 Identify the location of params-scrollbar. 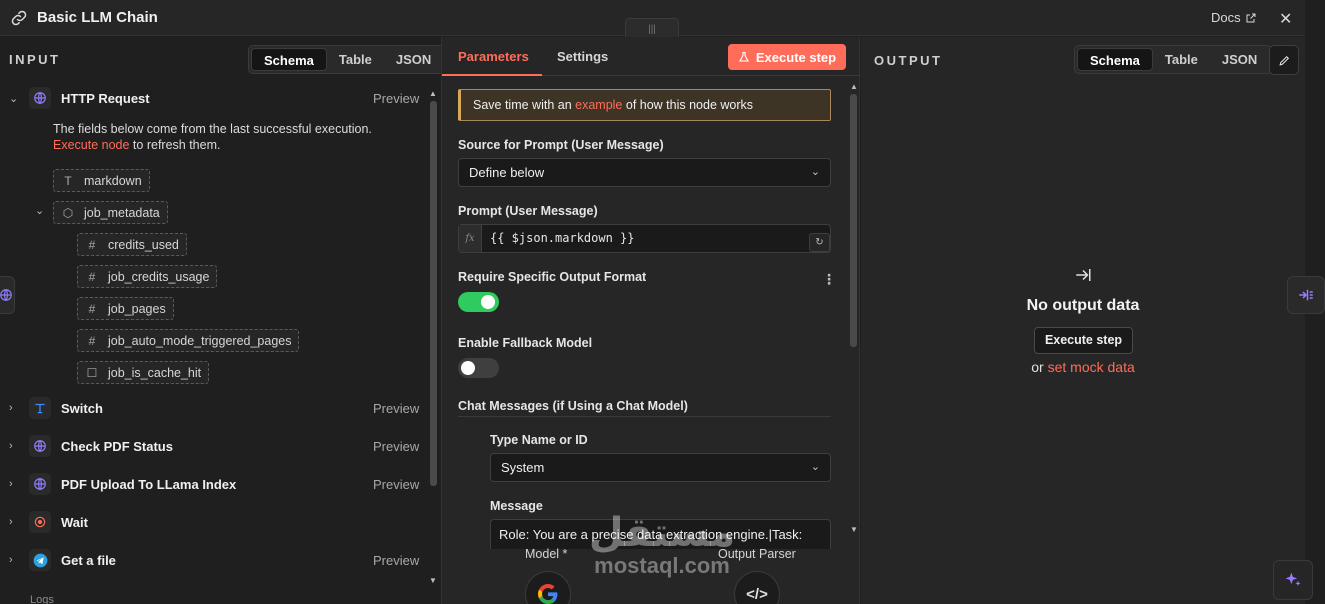
(853, 220).